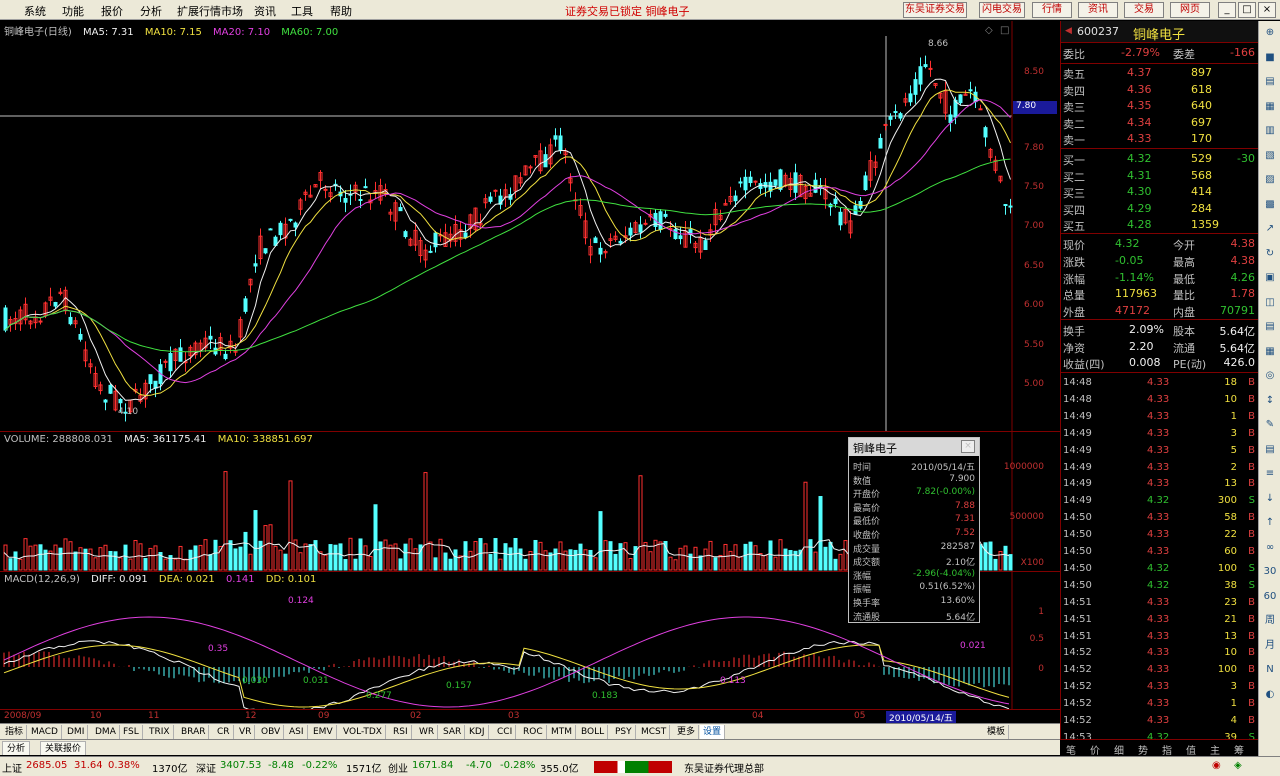 The width and height of the screenshot is (1280, 776). I want to click on trade-button: 交易, so click(1144, 10).